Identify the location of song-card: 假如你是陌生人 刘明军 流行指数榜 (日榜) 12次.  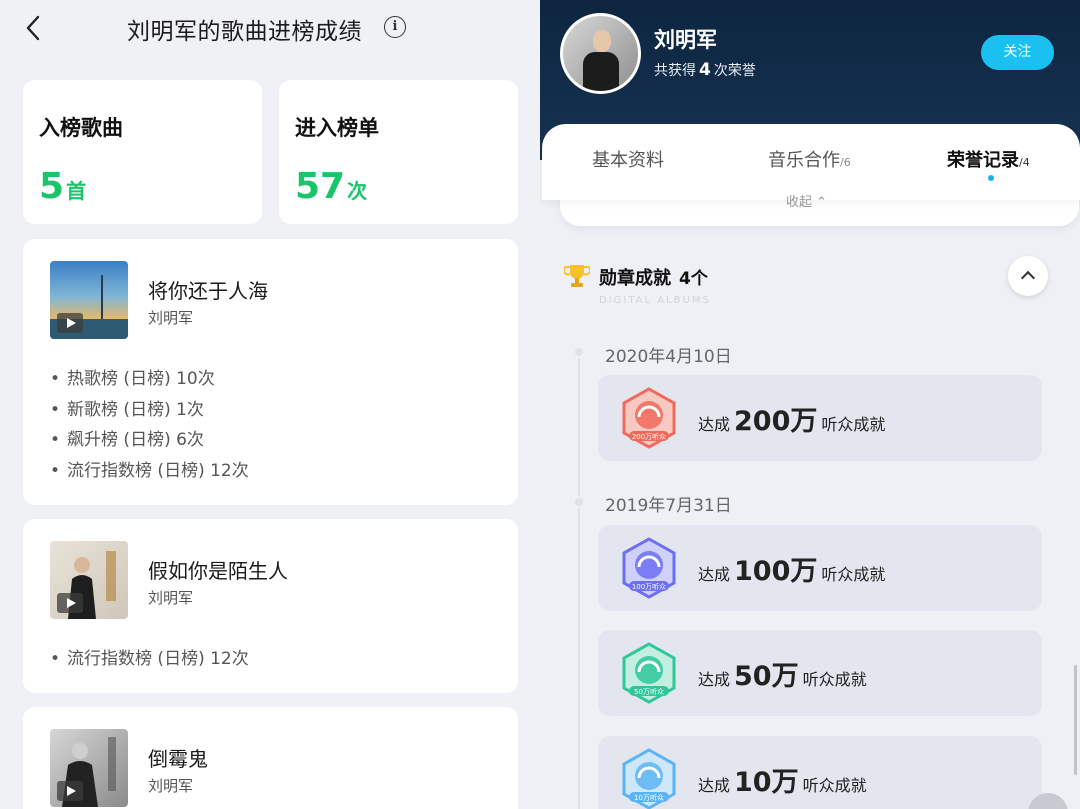
(270, 606).